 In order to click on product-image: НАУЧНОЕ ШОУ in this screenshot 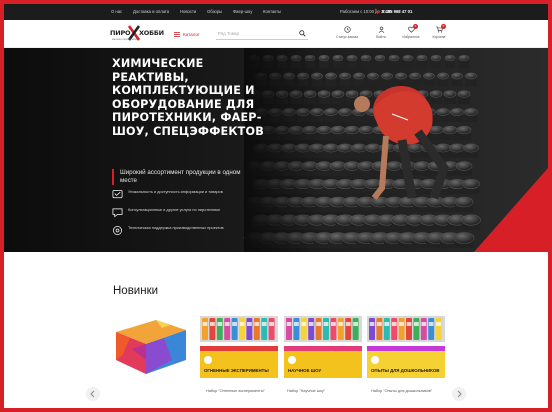, I will do `click(323, 347)`.